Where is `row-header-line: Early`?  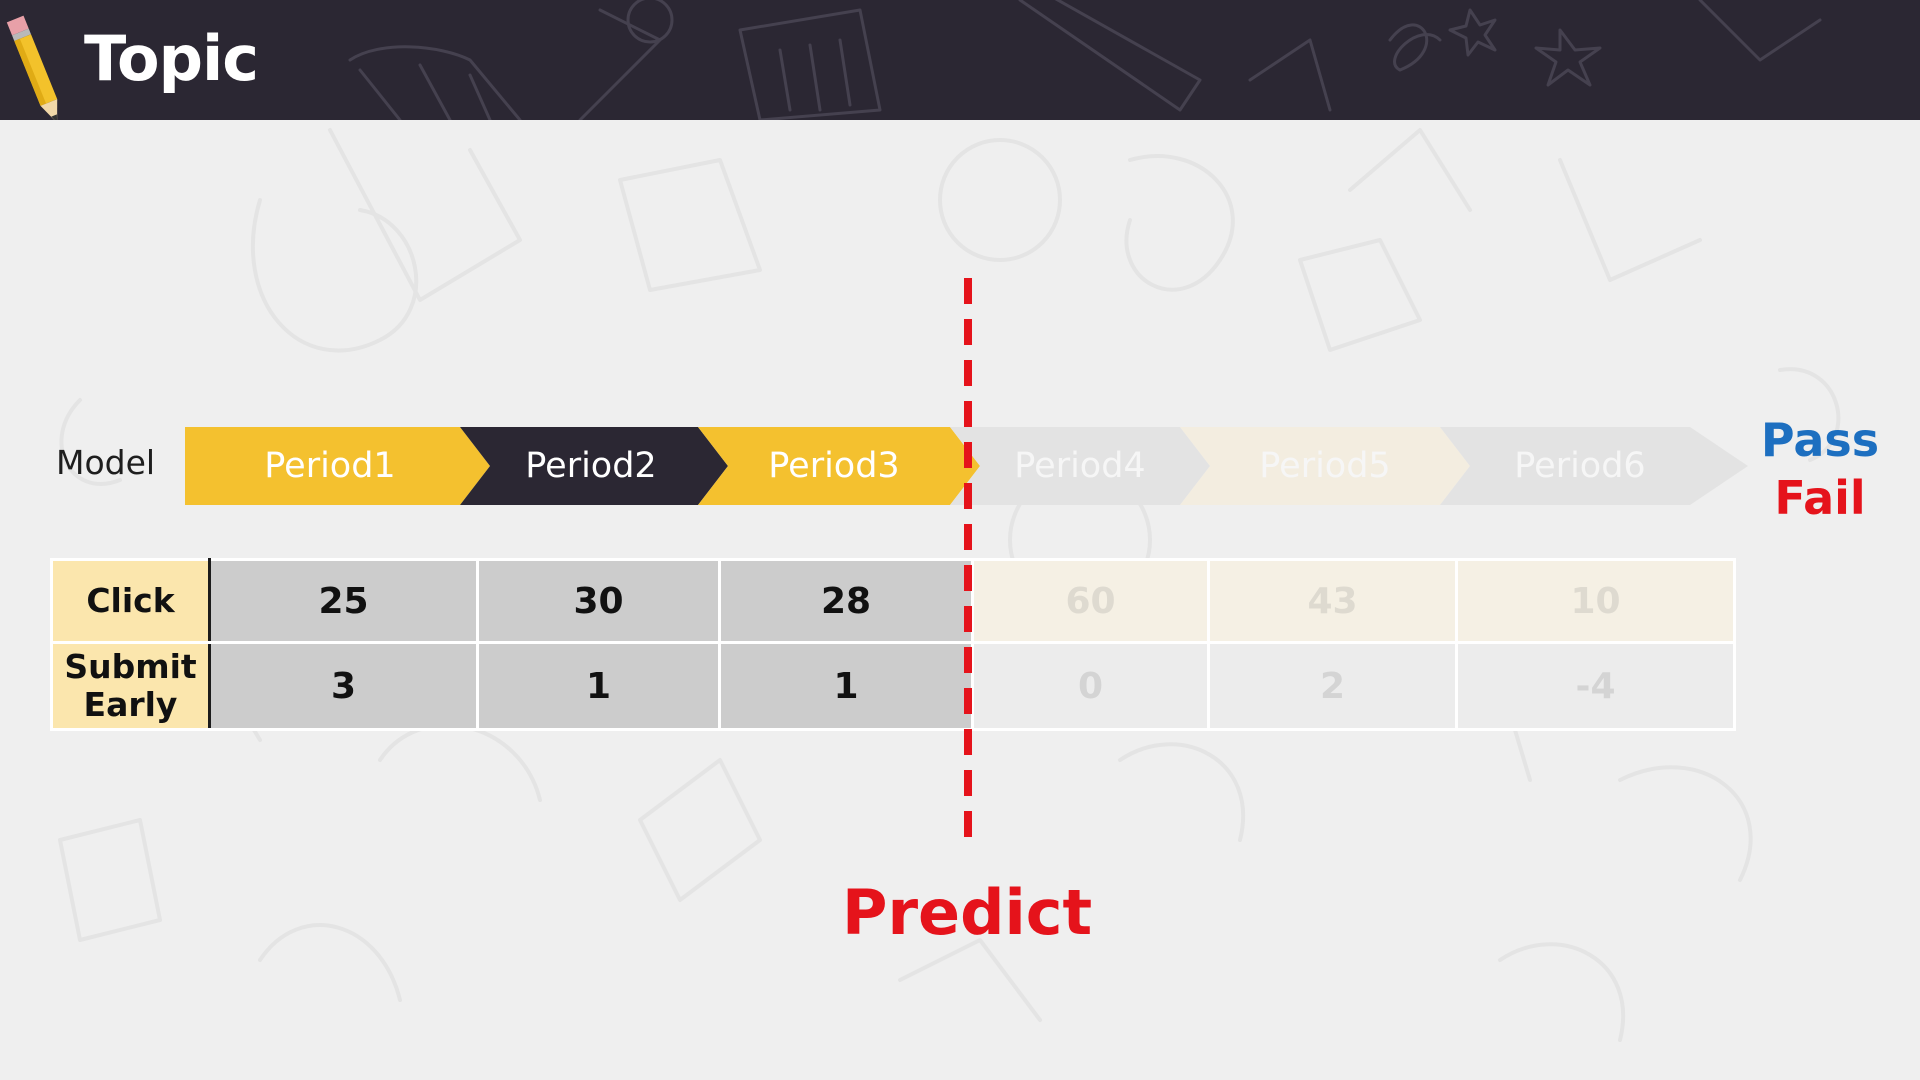
row-header-line: Early is located at coordinates (130, 704).